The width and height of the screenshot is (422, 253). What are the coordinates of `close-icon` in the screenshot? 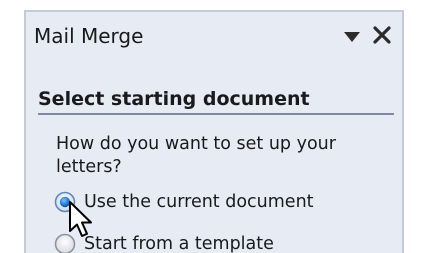 It's located at (382, 35).